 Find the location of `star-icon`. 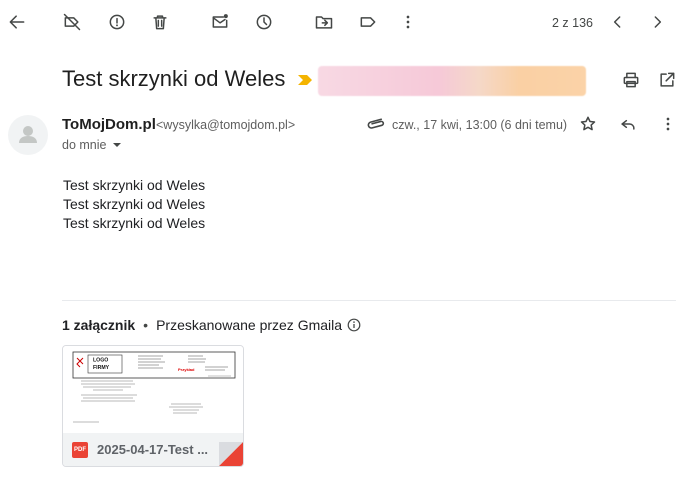

star-icon is located at coordinates (588, 123).